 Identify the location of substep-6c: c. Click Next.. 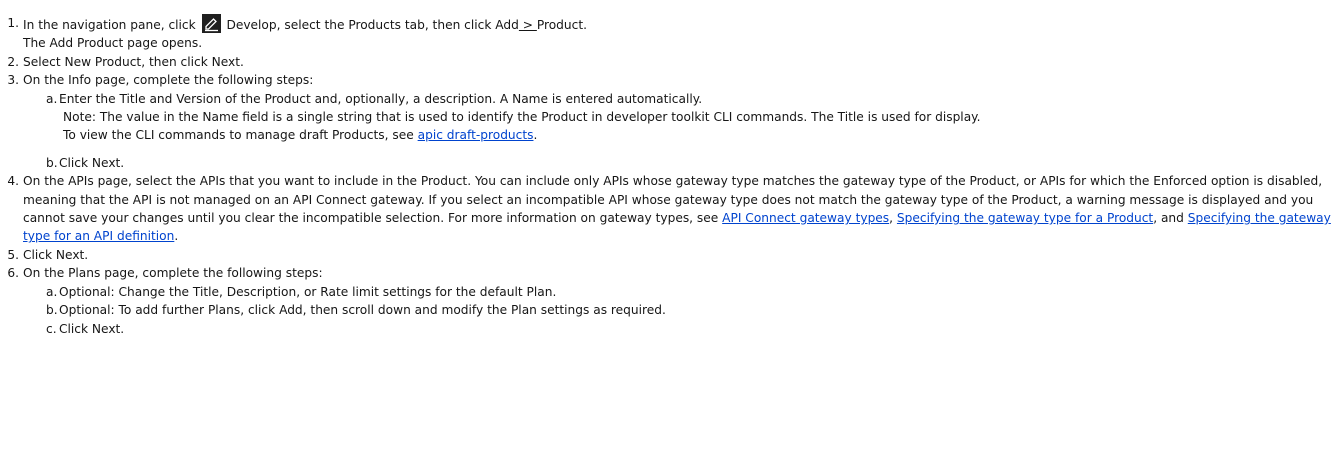
(693, 329).